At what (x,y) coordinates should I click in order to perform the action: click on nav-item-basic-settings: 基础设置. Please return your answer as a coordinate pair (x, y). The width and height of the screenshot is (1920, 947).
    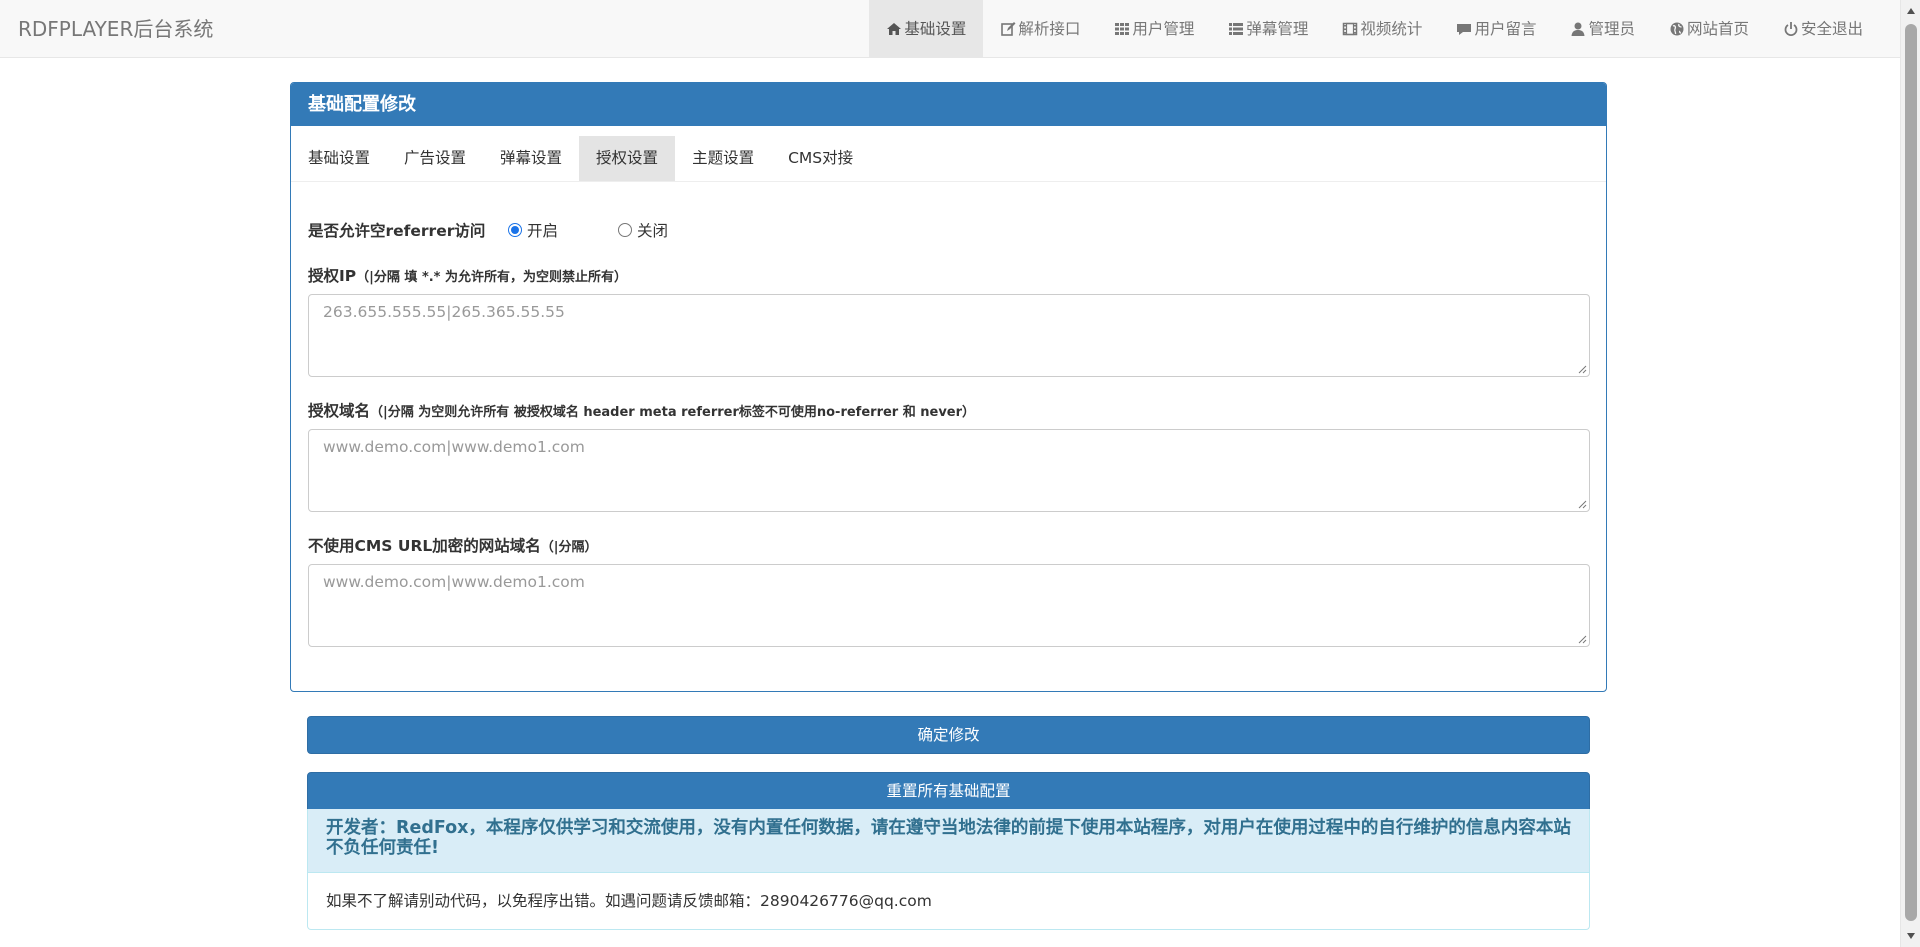
    Looking at the image, I should click on (926, 29).